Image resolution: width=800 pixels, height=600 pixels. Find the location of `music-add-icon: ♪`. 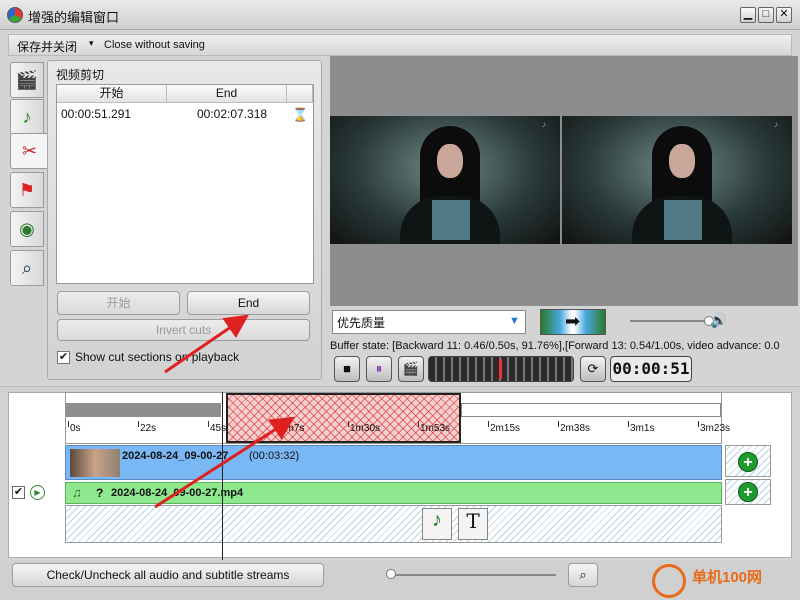

music-add-icon: ♪ is located at coordinates (437, 520).